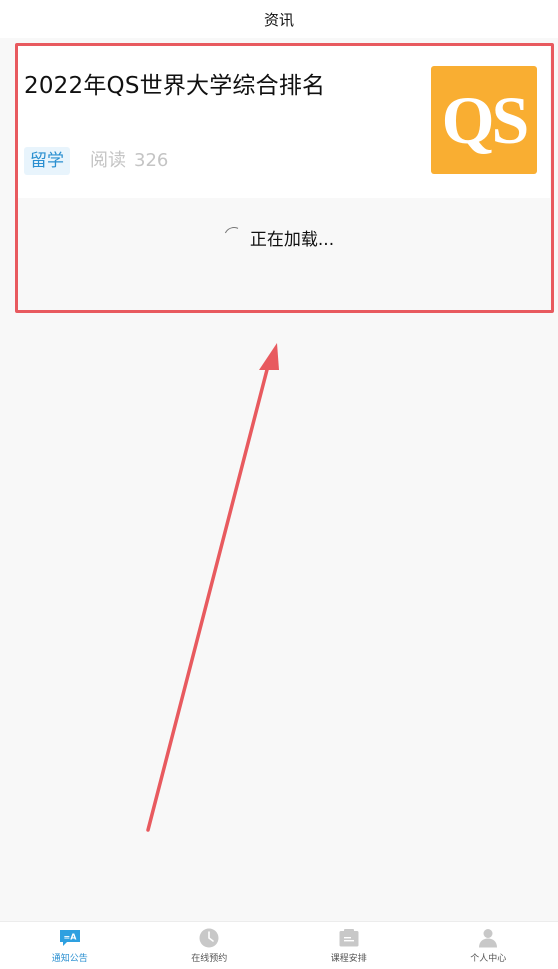  I want to click on tab-schedule: 课程安排, so click(349, 945).